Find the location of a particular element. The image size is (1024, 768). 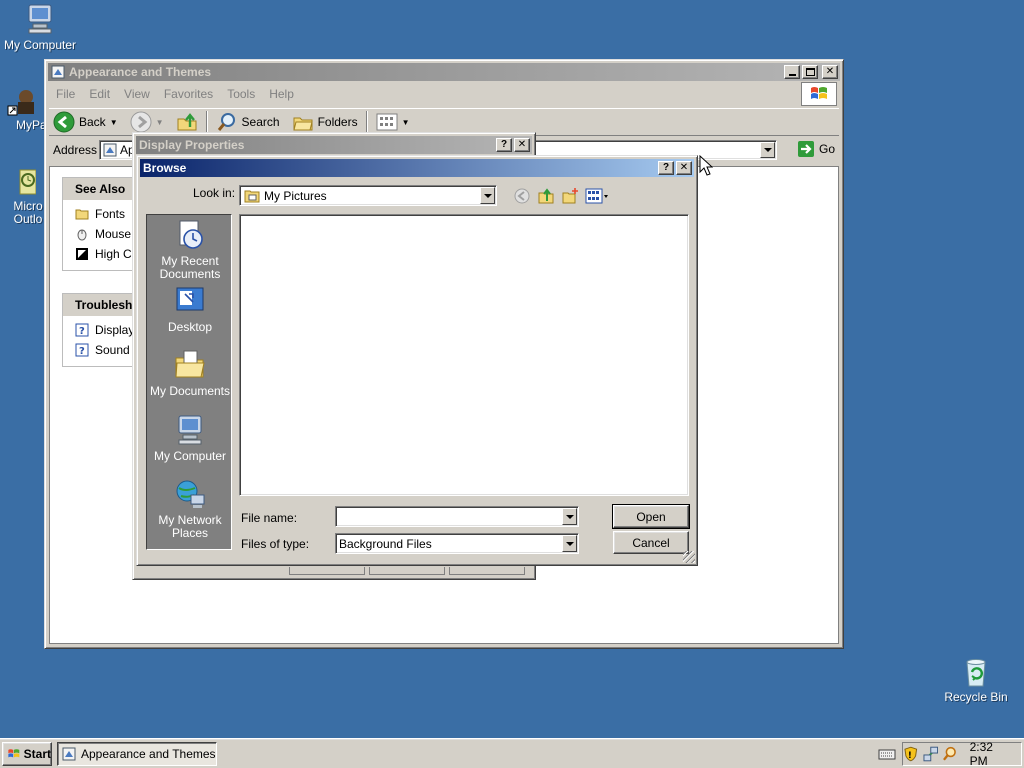

forward-button: ▼ is located at coordinates (147, 122).